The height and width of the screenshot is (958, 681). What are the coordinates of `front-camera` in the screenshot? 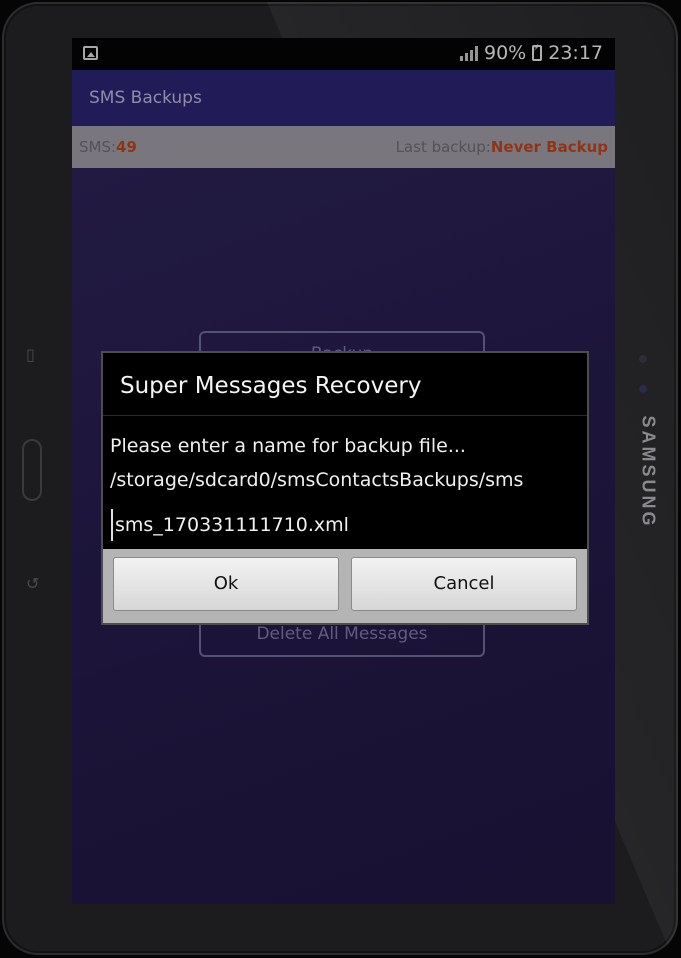 It's located at (643, 389).